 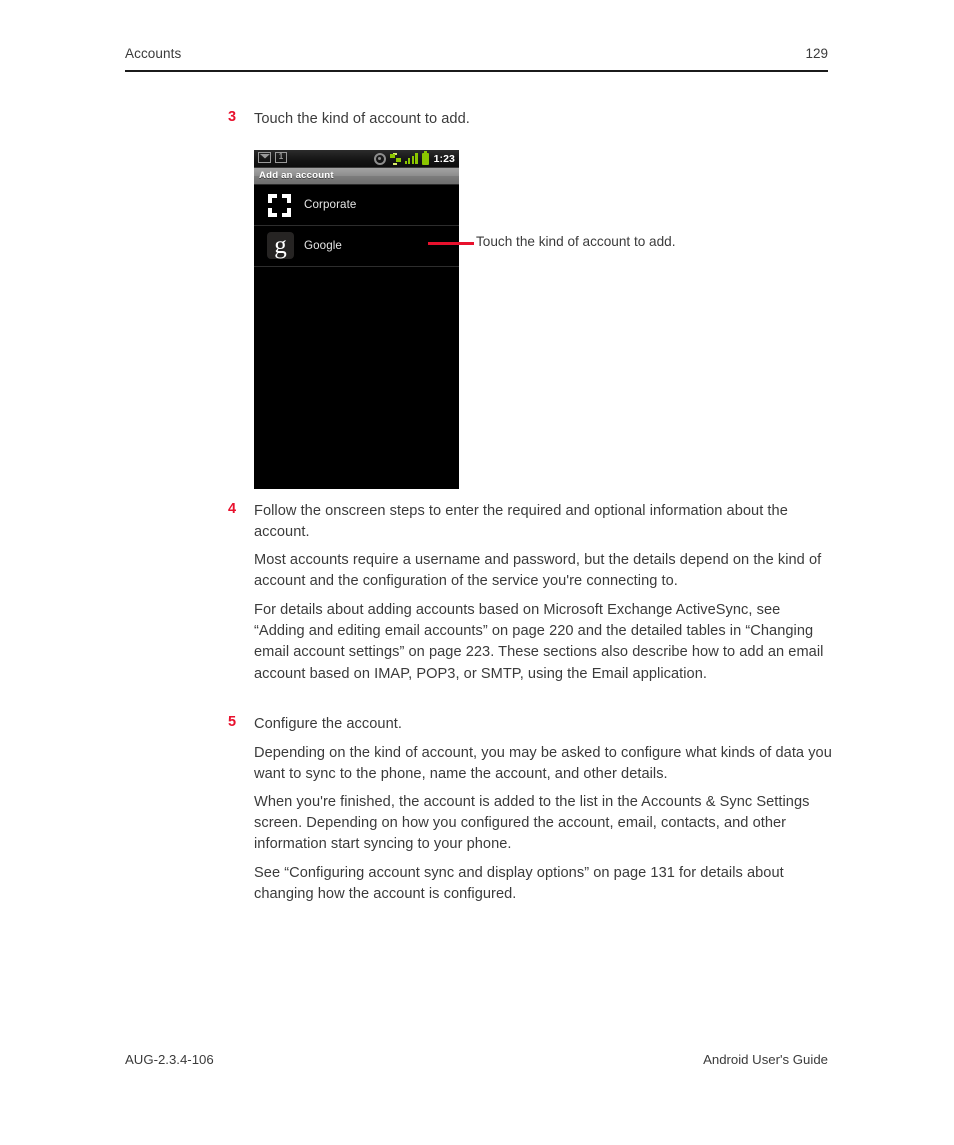 What do you see at coordinates (765, 1059) in the screenshot?
I see `footer-guide-title: Android User's Guide` at bounding box center [765, 1059].